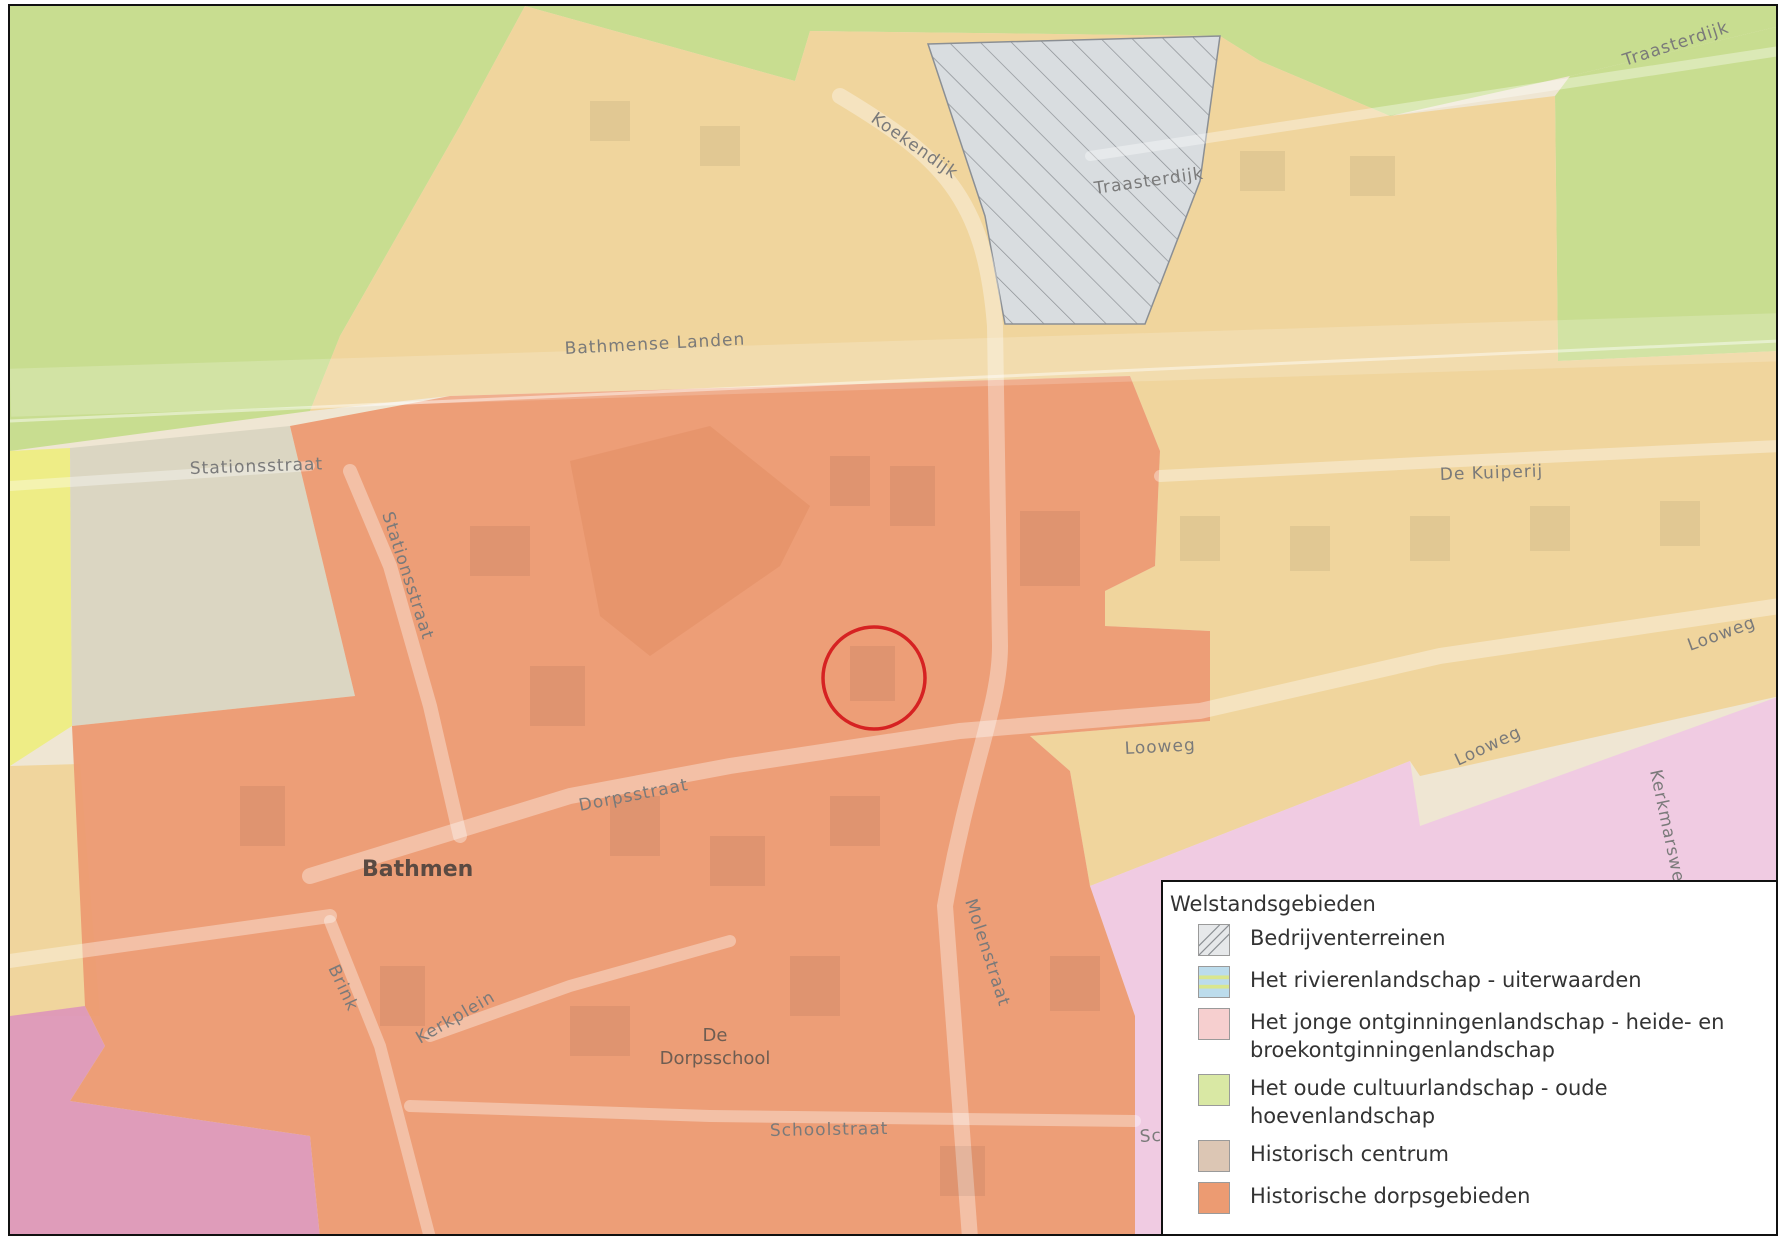 Image resolution: width=1784 pixels, height=1248 pixels. Describe the element at coordinates (417, 869) in the screenshot. I see `place-label-bathmen: Bathmen` at that location.